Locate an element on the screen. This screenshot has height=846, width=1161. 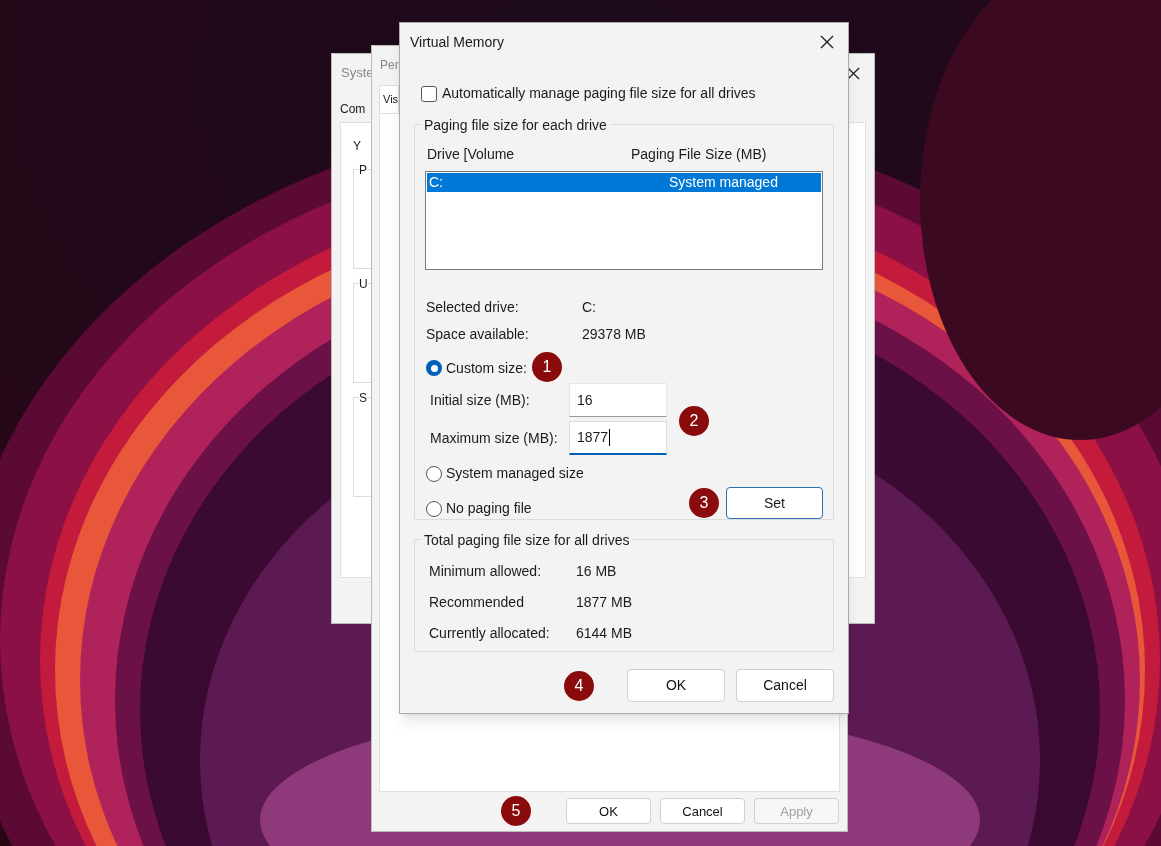
field-label: Initial size (MB): is located at coordinates (480, 400).